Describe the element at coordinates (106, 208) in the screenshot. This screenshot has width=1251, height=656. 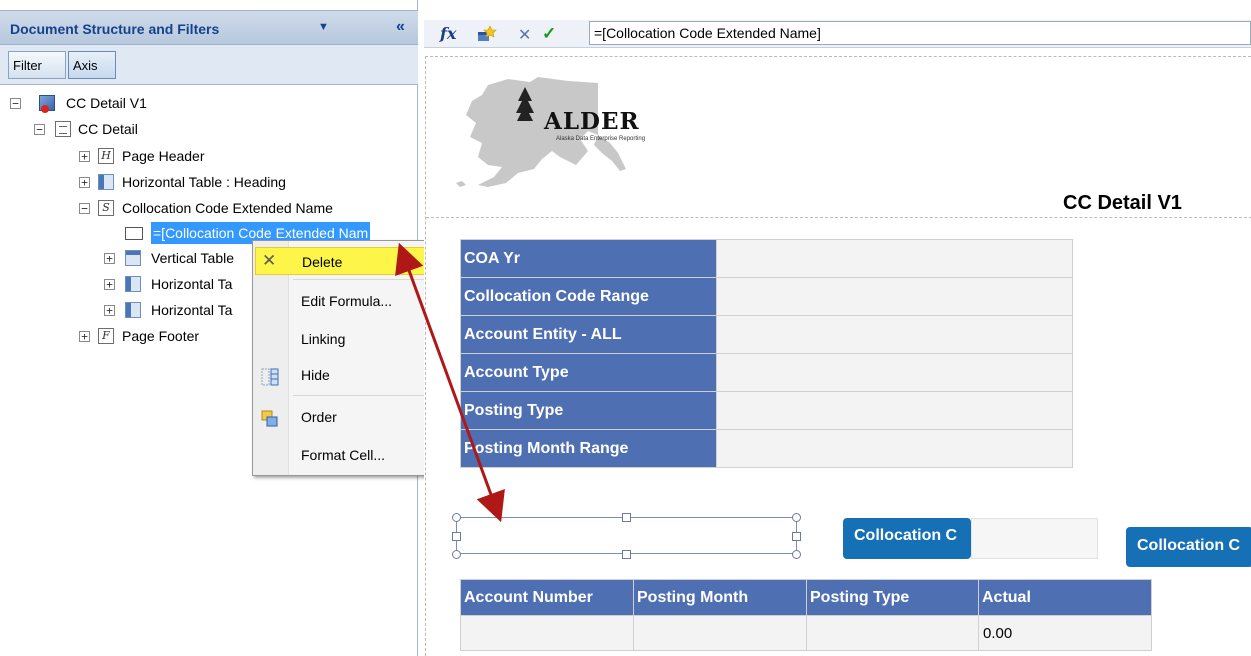
I see `section-icon: S` at that location.